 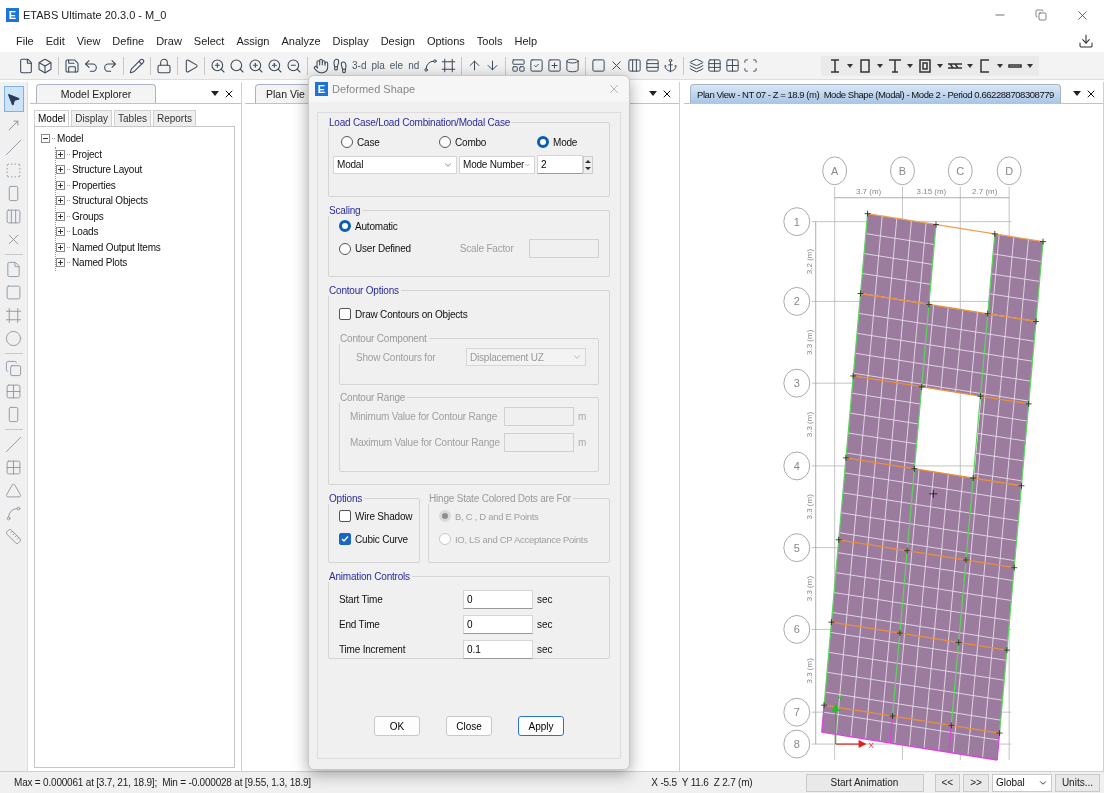 What do you see at coordinates (414, 65) in the screenshot?
I see `toolbar-button: nd` at bounding box center [414, 65].